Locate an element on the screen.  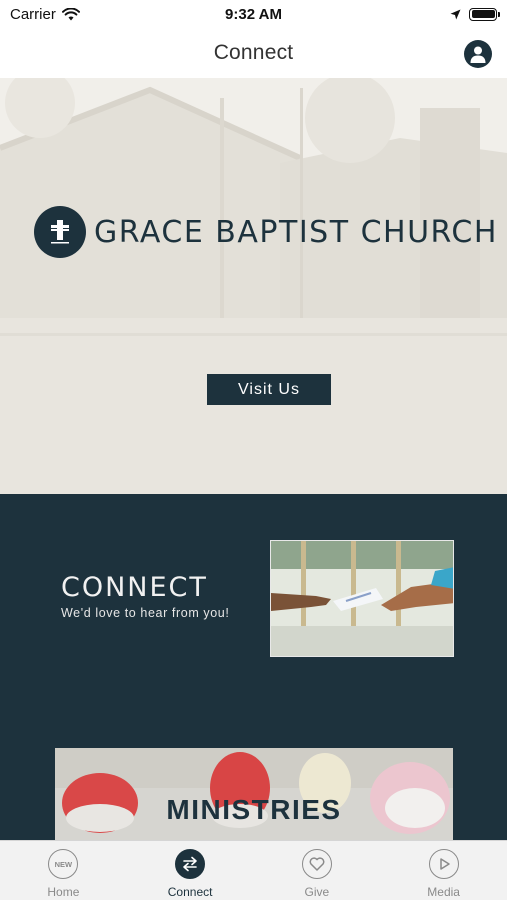
connect-photo is located at coordinates (362, 598).